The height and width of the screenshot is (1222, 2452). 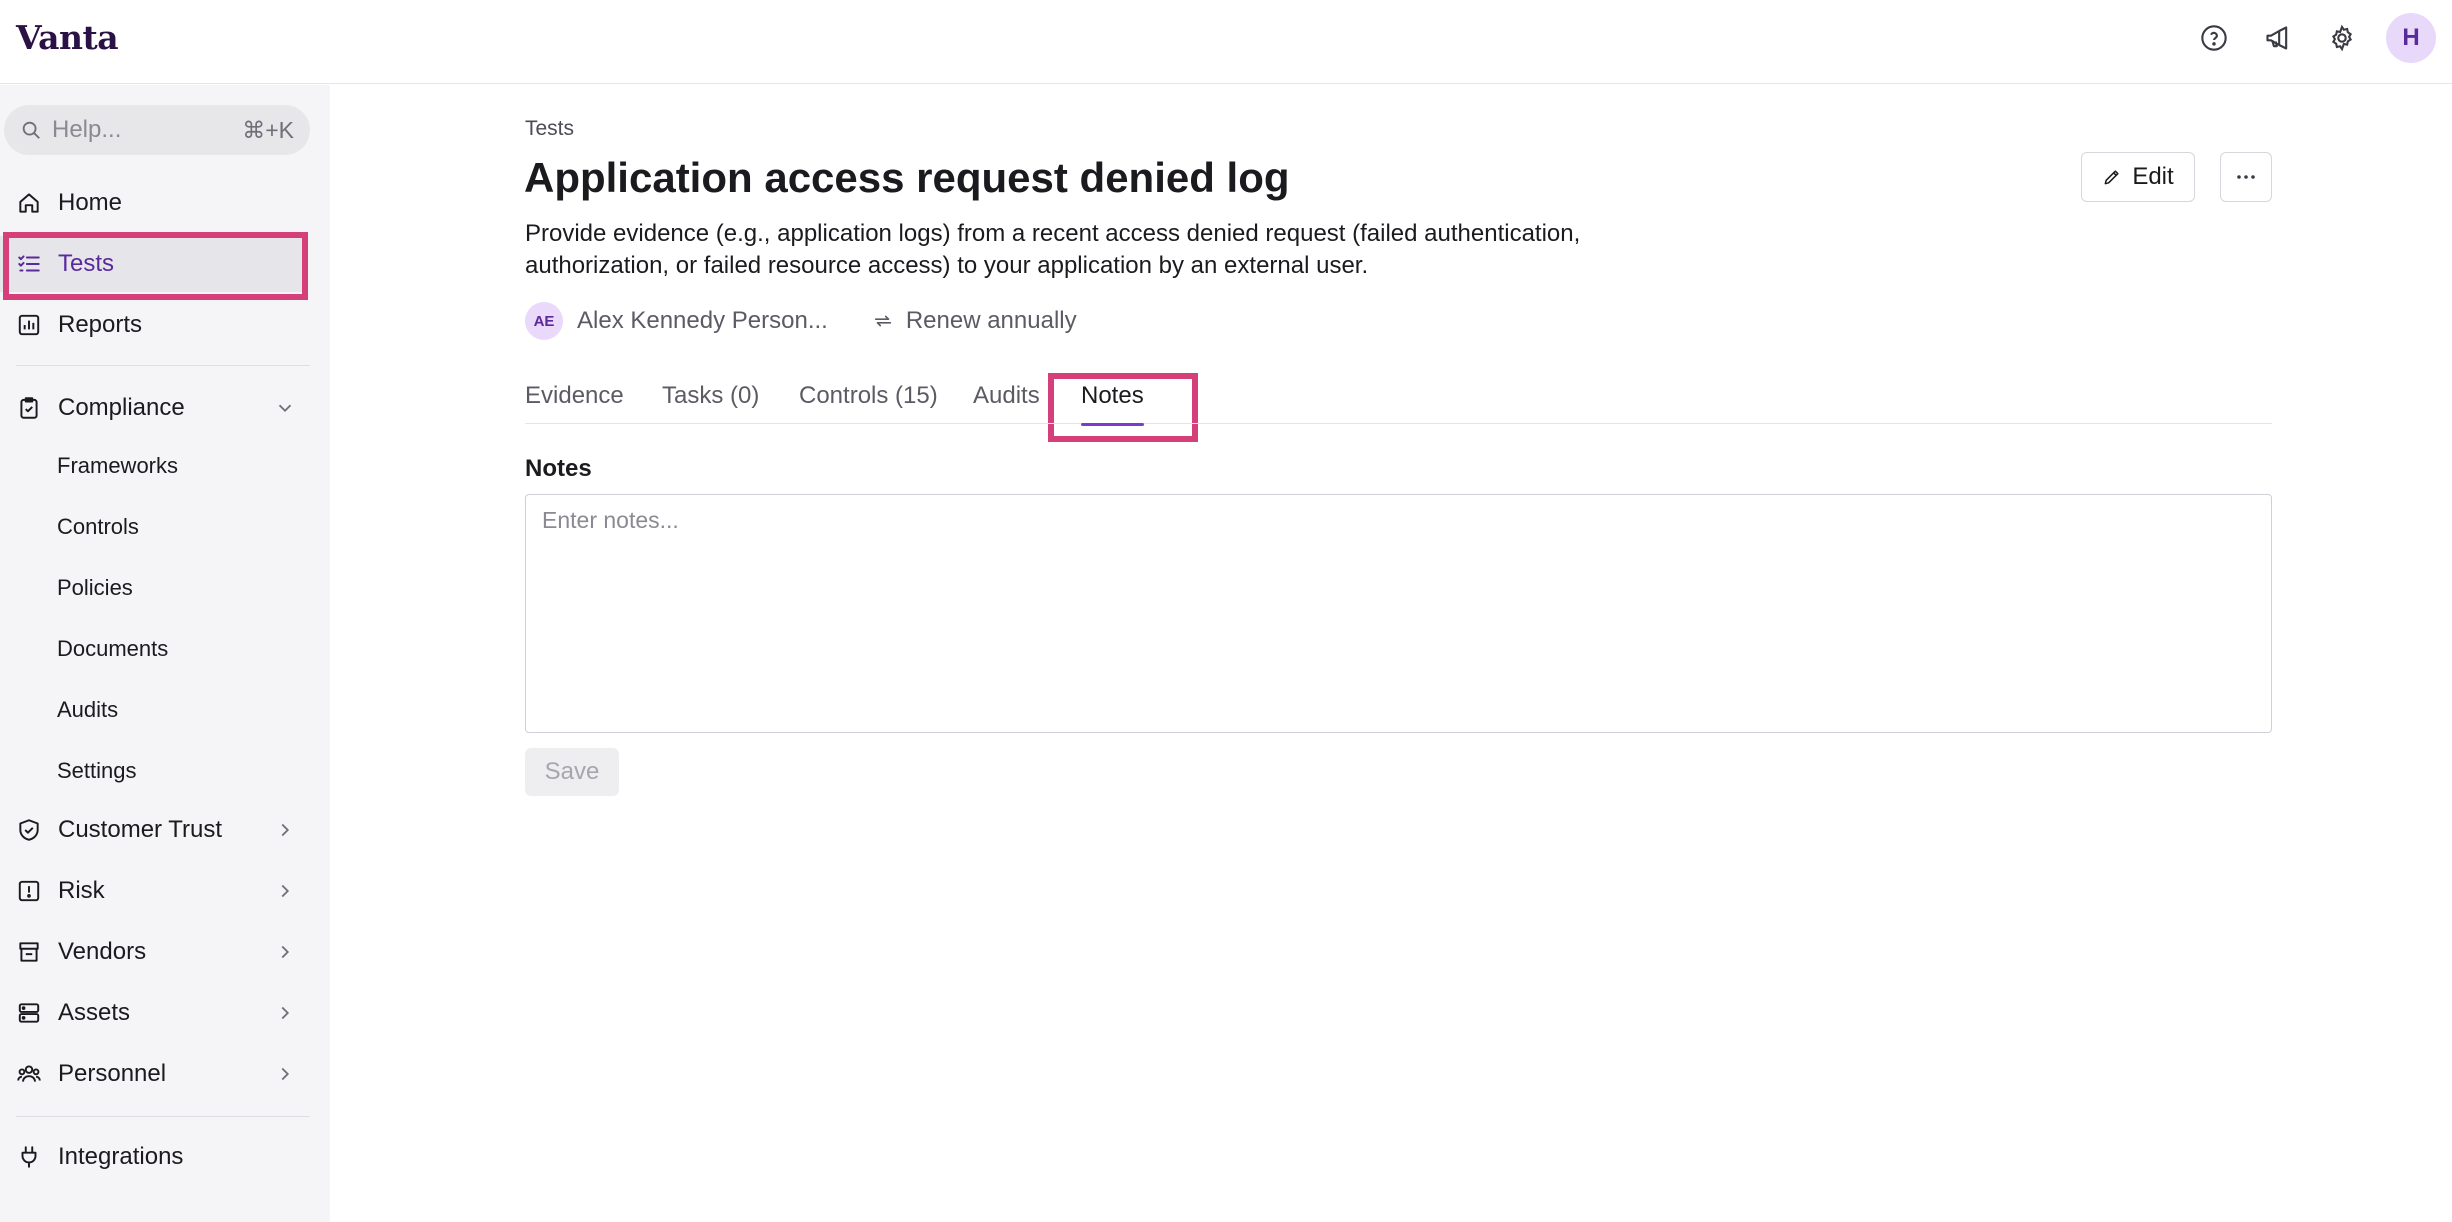 I want to click on sidebar-item-vendors: Vendors, so click(x=153, y=952).